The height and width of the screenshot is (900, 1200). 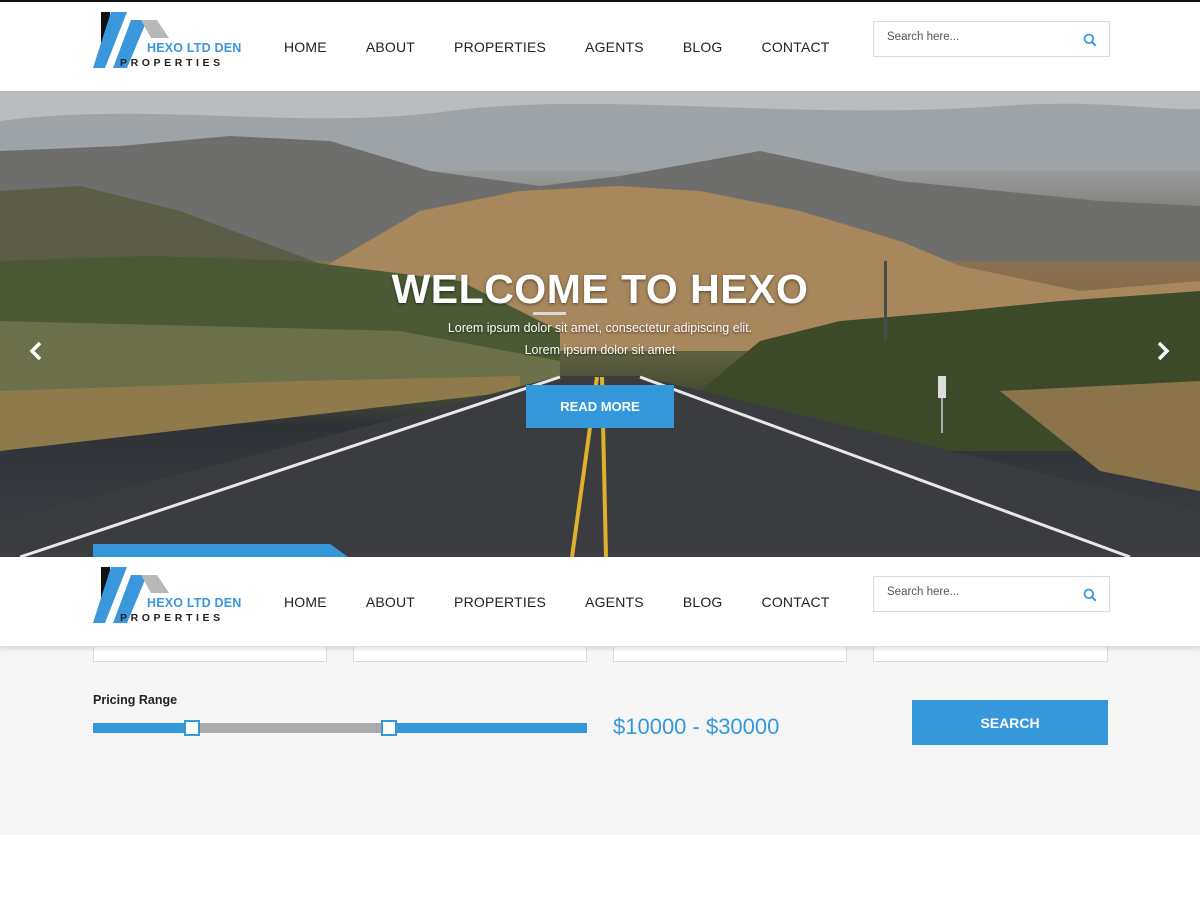 I want to click on slider-min-handle, so click(x=191, y=728).